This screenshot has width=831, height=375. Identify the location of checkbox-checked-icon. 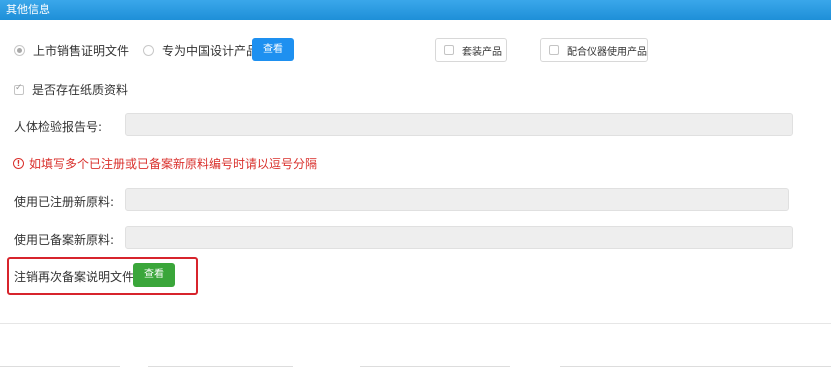
(19, 89).